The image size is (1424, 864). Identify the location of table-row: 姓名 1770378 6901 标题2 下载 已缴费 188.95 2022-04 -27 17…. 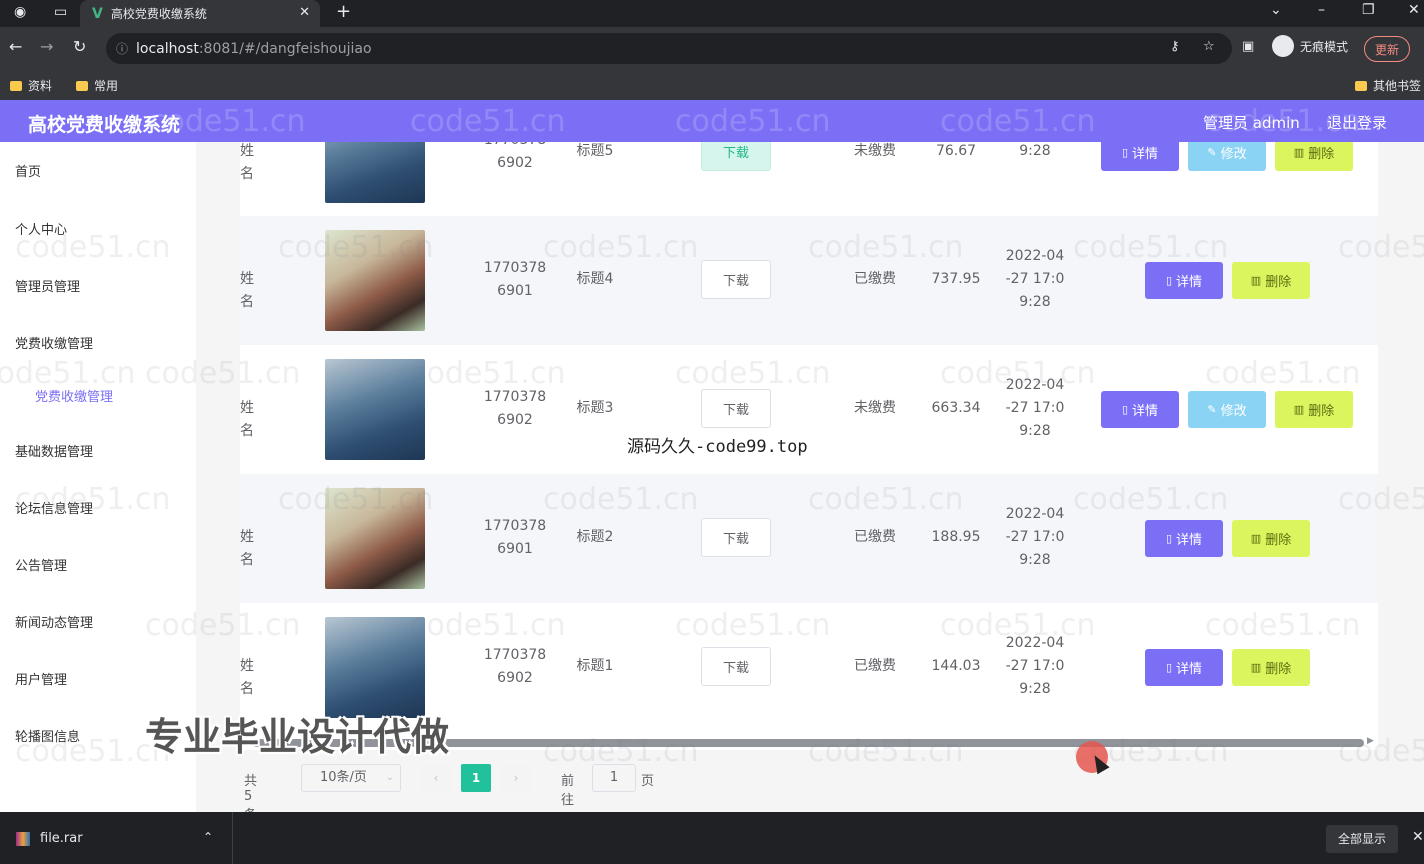
(809, 538).